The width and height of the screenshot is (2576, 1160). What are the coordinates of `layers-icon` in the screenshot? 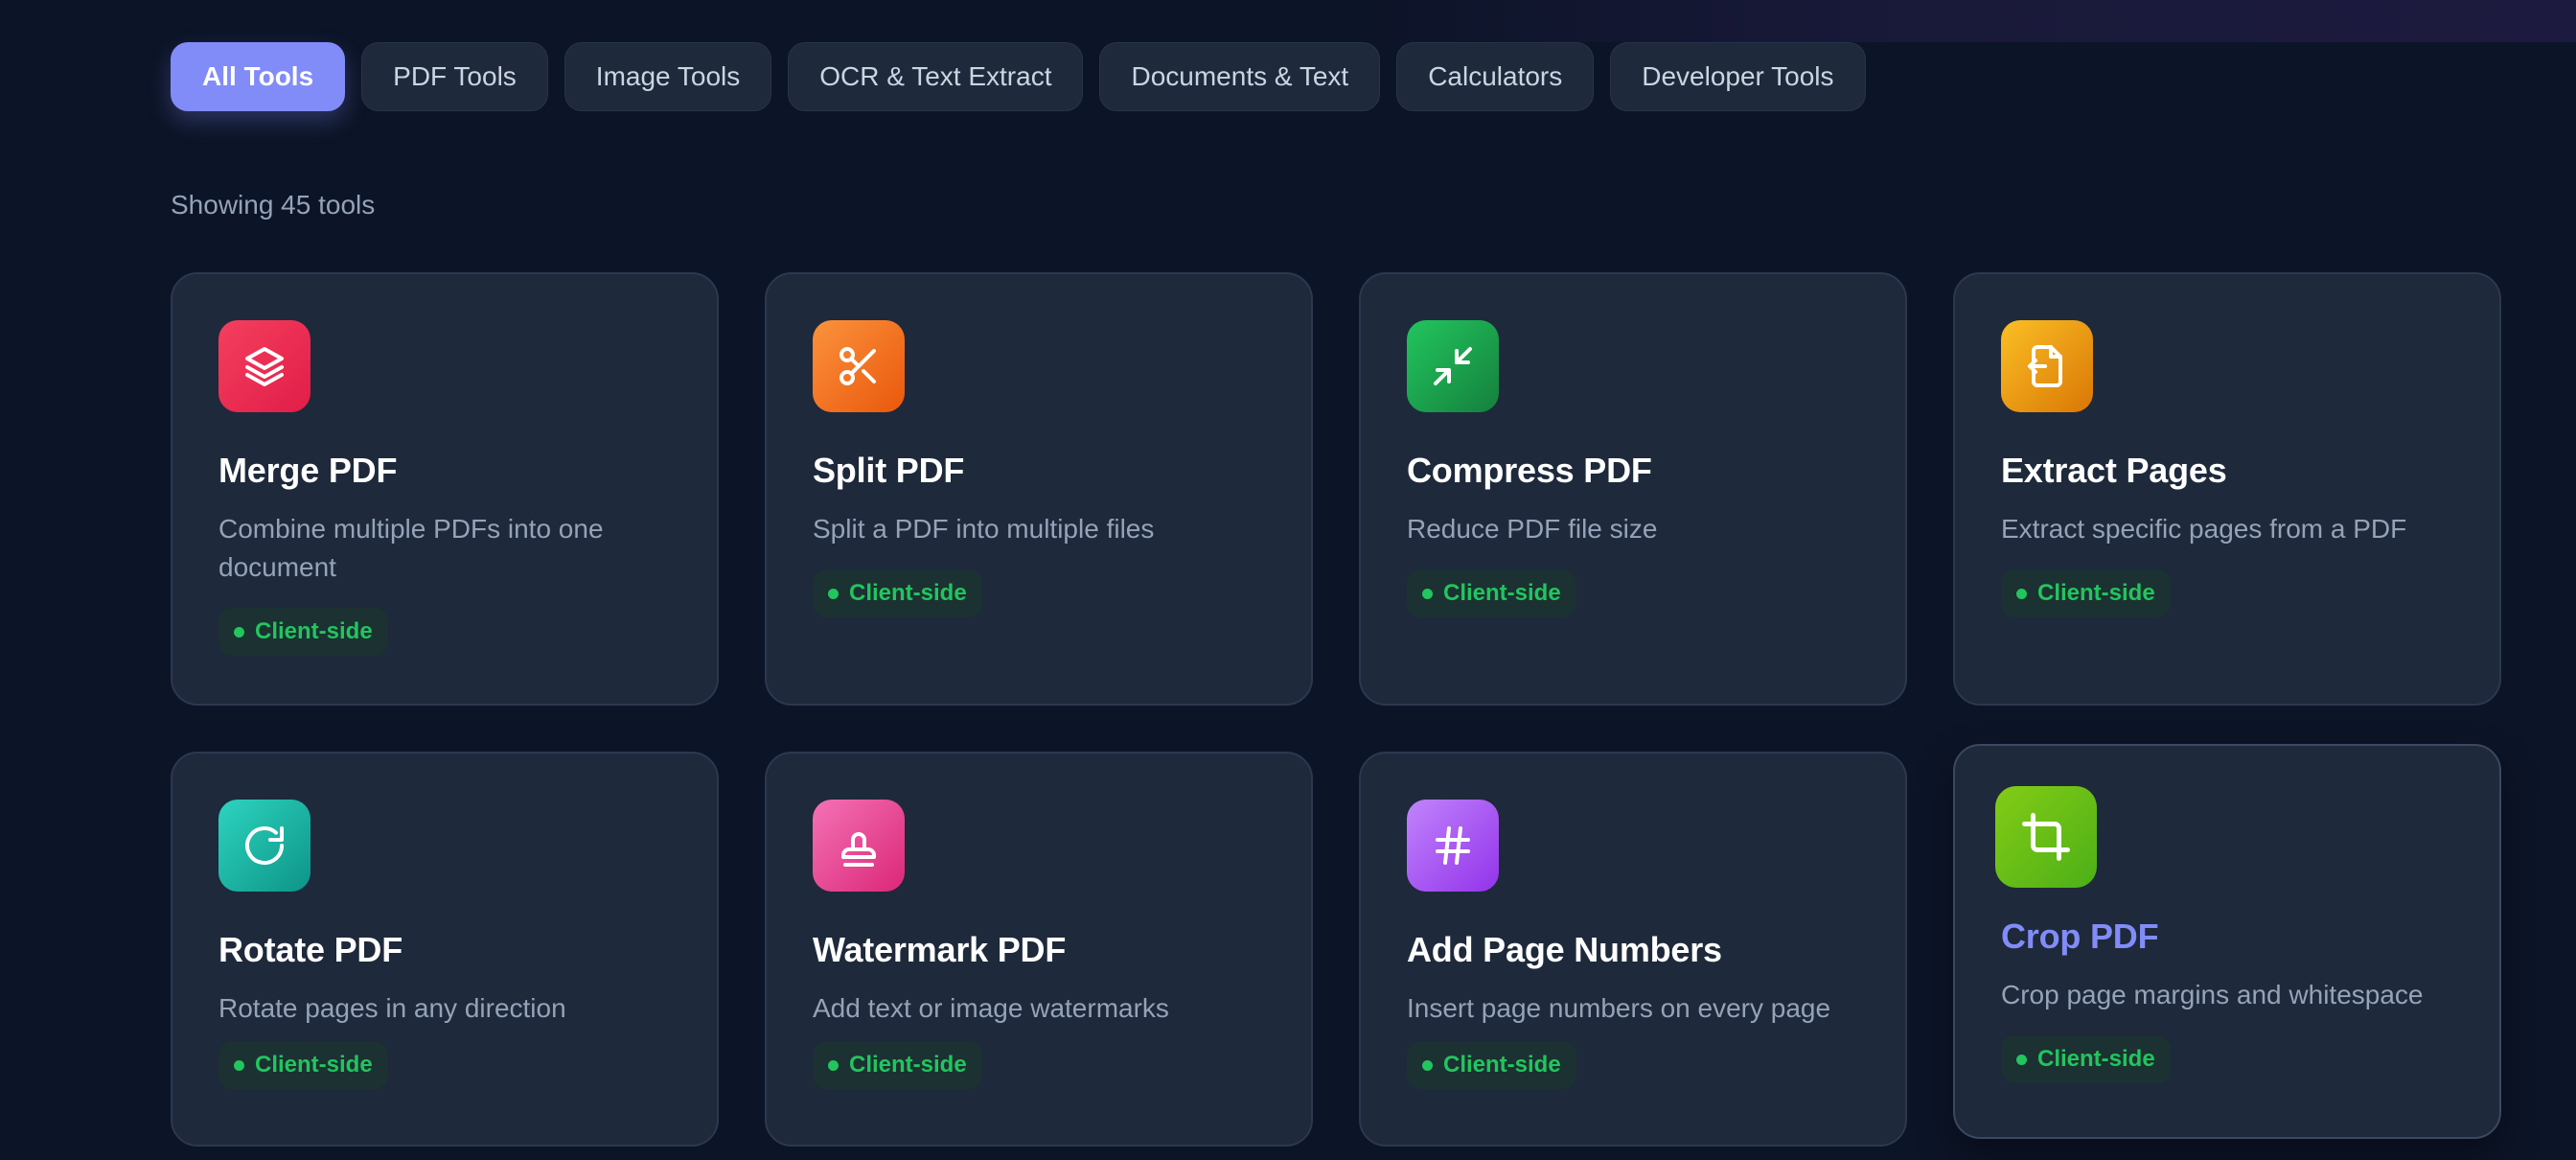 It's located at (264, 366).